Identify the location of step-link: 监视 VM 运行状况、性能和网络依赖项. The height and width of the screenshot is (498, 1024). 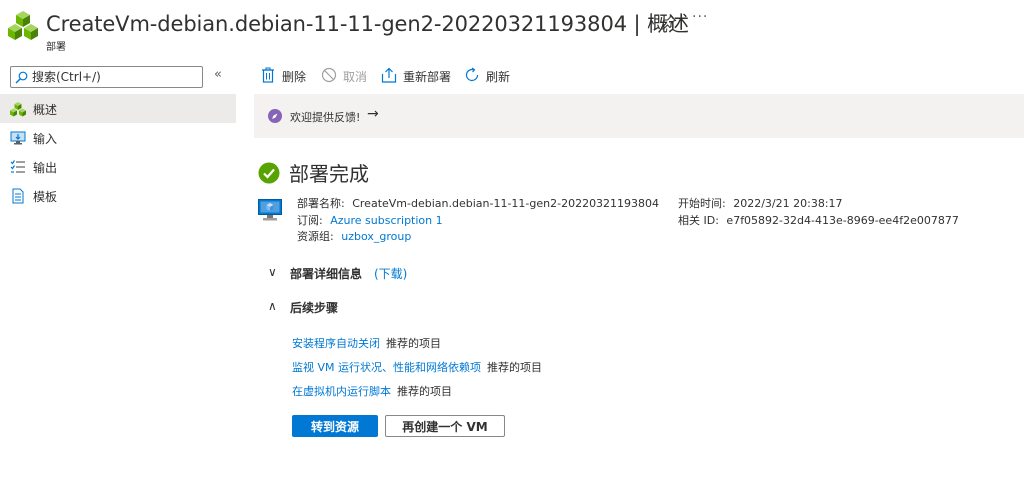
(386, 367).